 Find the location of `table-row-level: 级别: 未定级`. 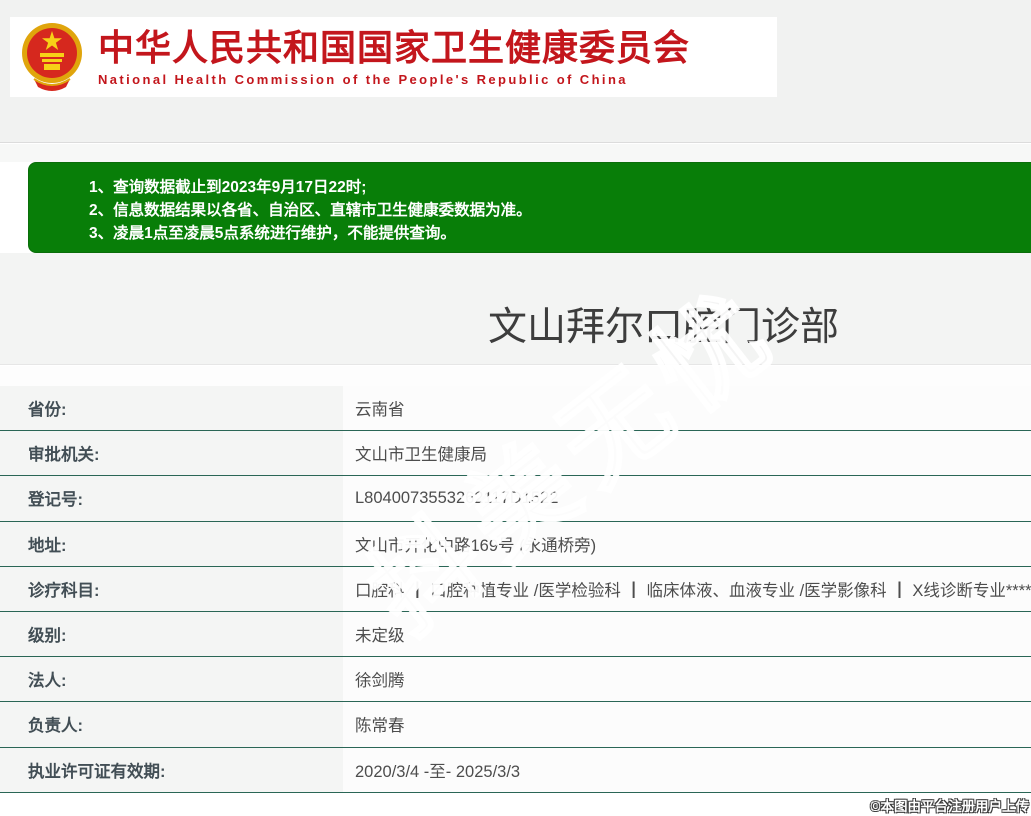

table-row-level: 级别: 未定级 is located at coordinates (515, 634).